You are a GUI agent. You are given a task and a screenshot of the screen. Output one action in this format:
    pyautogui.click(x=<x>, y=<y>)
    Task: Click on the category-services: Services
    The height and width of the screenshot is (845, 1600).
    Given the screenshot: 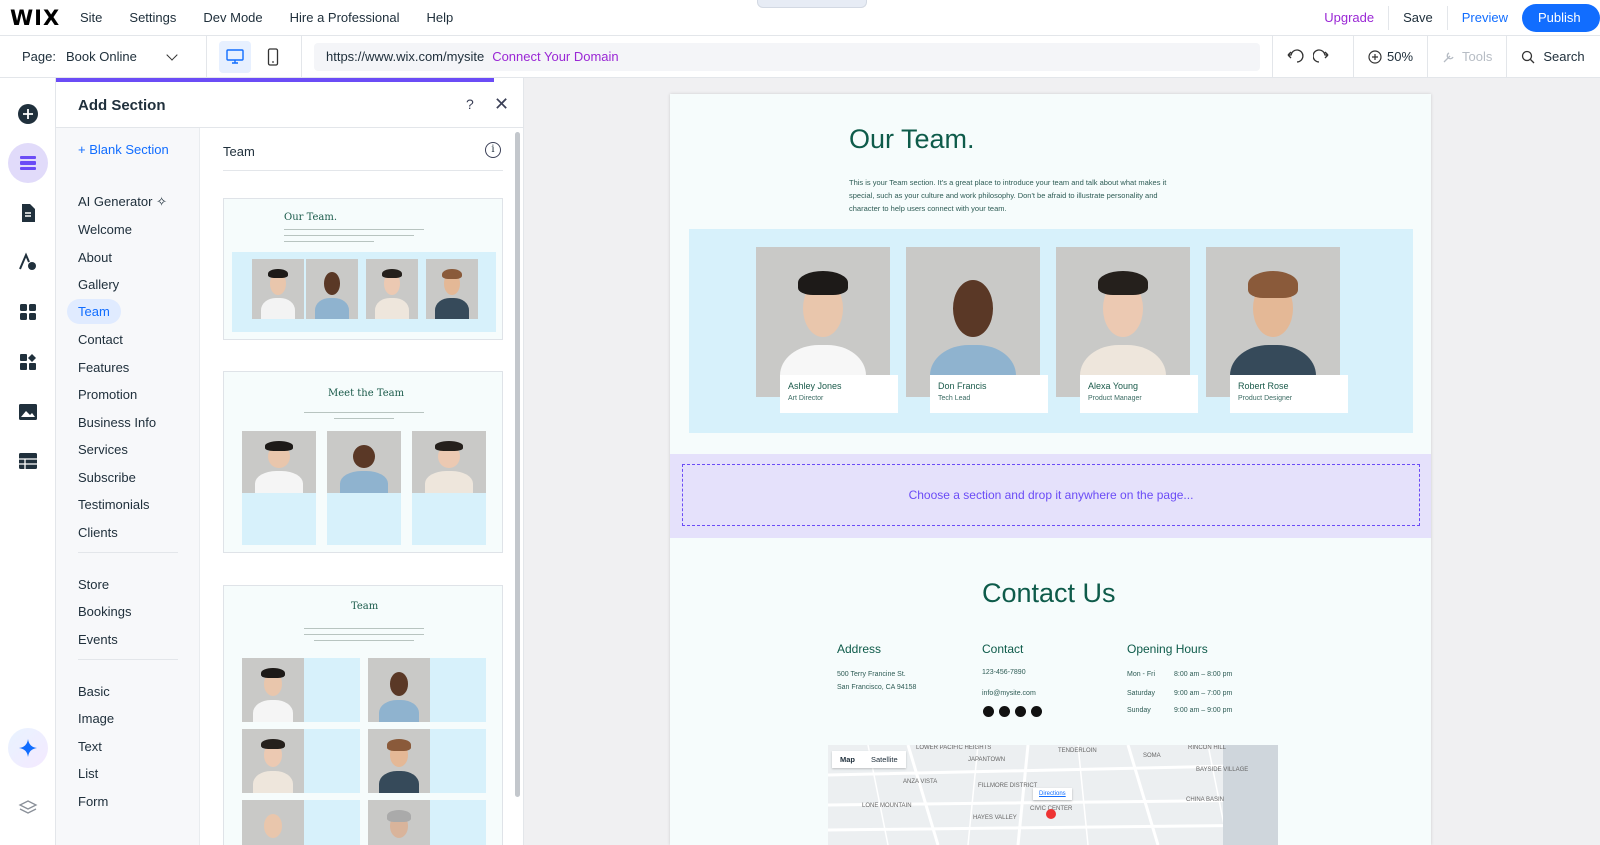 What is the action you would take?
    pyautogui.click(x=103, y=449)
    